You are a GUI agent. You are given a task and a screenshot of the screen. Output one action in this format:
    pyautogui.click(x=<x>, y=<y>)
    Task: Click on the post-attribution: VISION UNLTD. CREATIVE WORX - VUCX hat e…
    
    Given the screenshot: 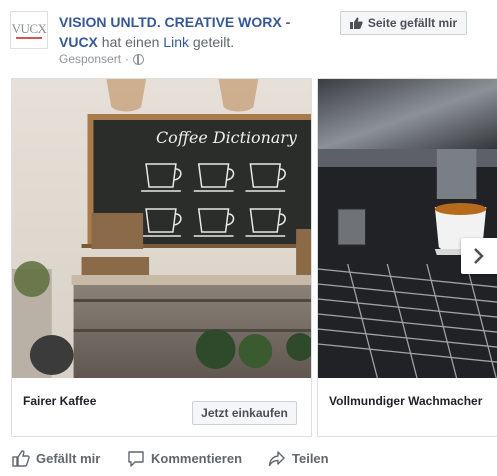 What is the action you would take?
    pyautogui.click(x=179, y=32)
    